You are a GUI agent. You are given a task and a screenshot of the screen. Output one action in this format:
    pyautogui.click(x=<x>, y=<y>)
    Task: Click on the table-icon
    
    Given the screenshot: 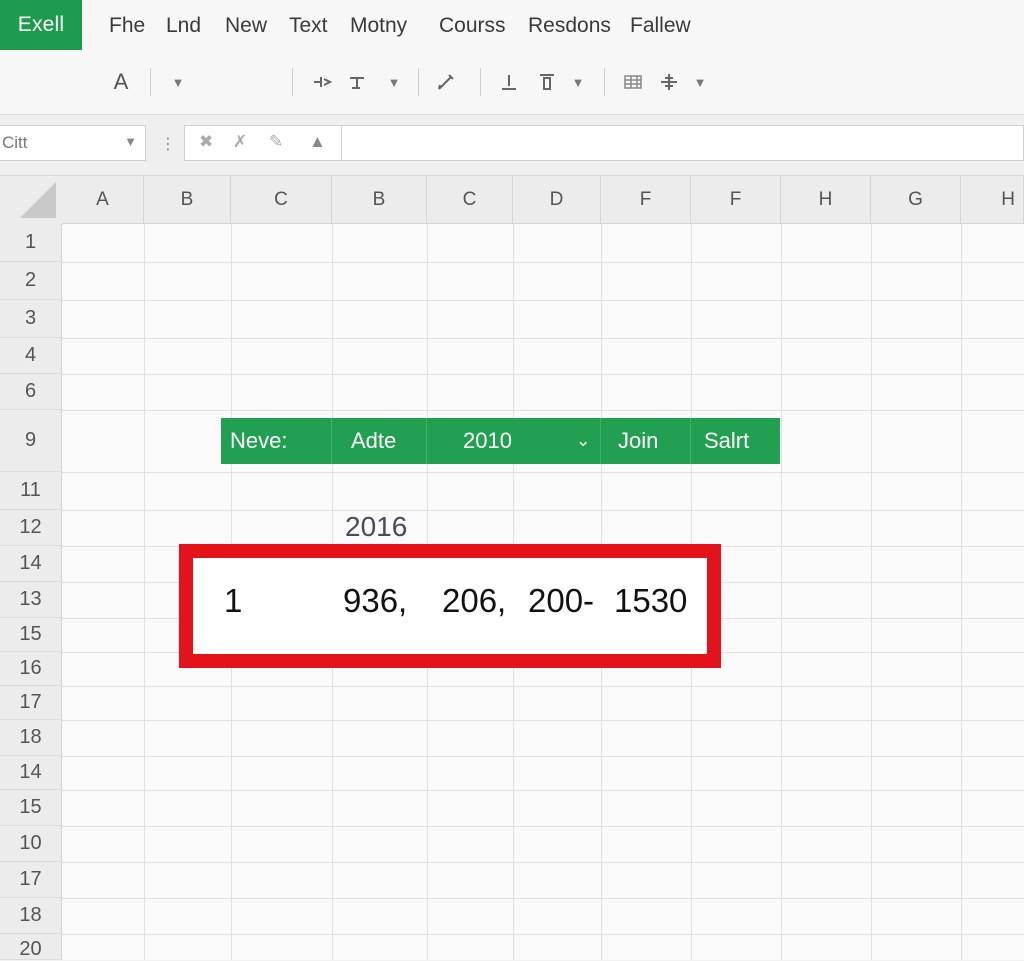 What is the action you would take?
    pyautogui.click(x=633, y=82)
    